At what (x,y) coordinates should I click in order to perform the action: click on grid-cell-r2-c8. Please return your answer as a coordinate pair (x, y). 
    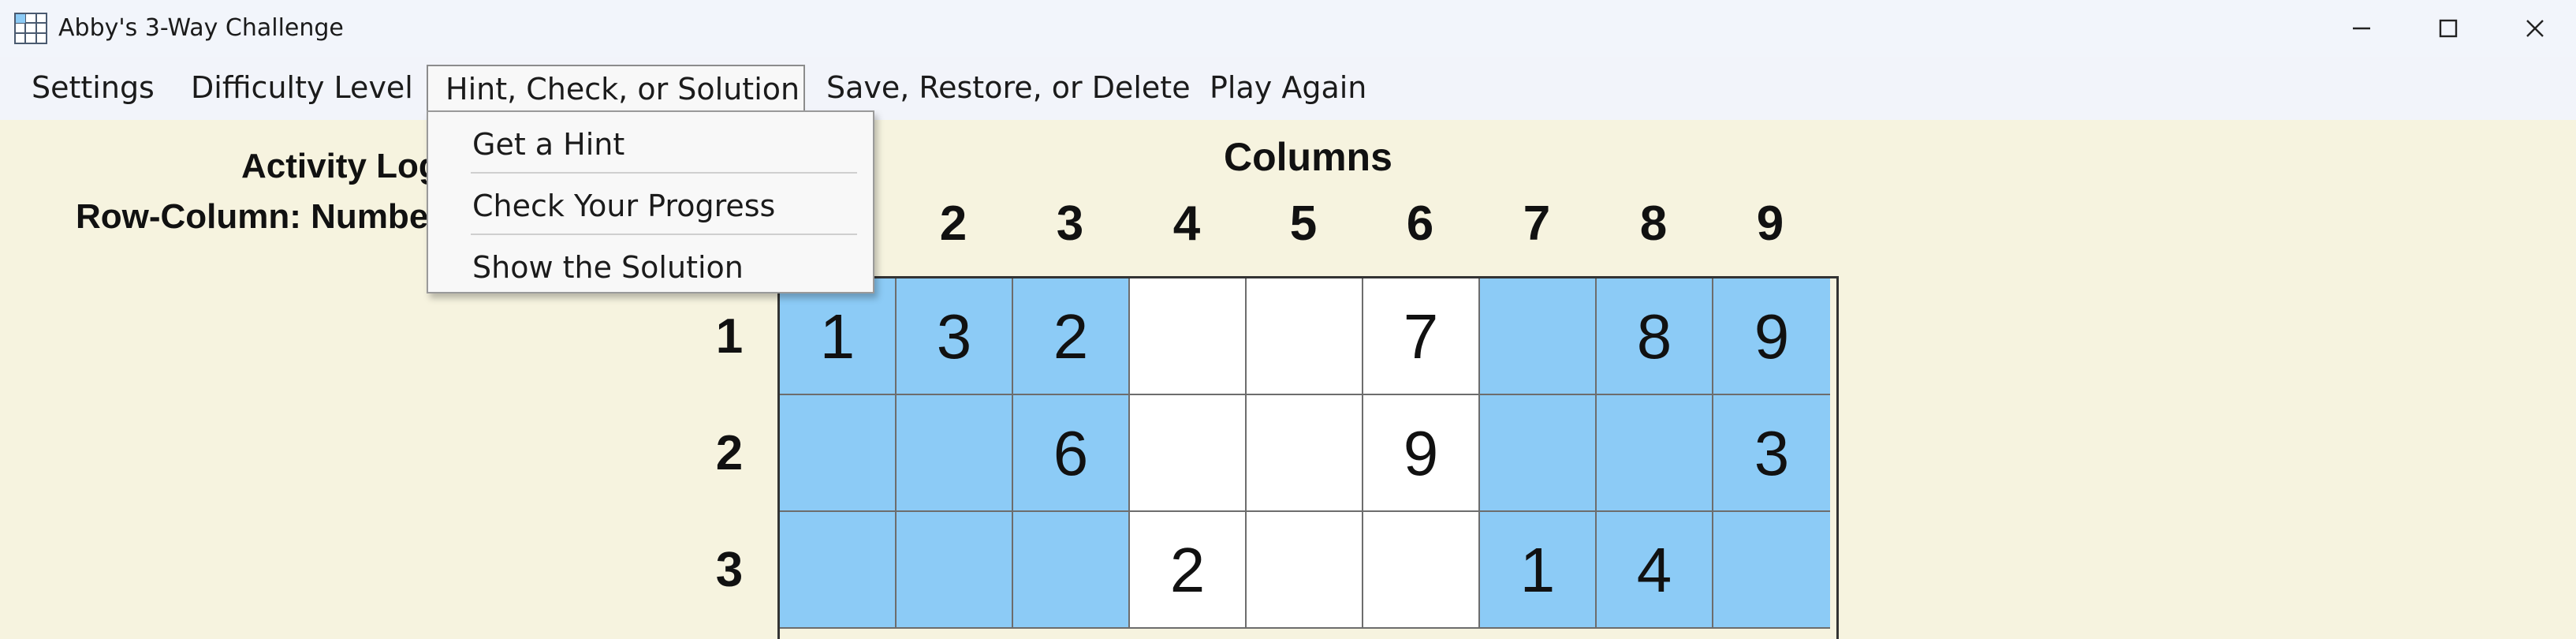
    Looking at the image, I should click on (1655, 453).